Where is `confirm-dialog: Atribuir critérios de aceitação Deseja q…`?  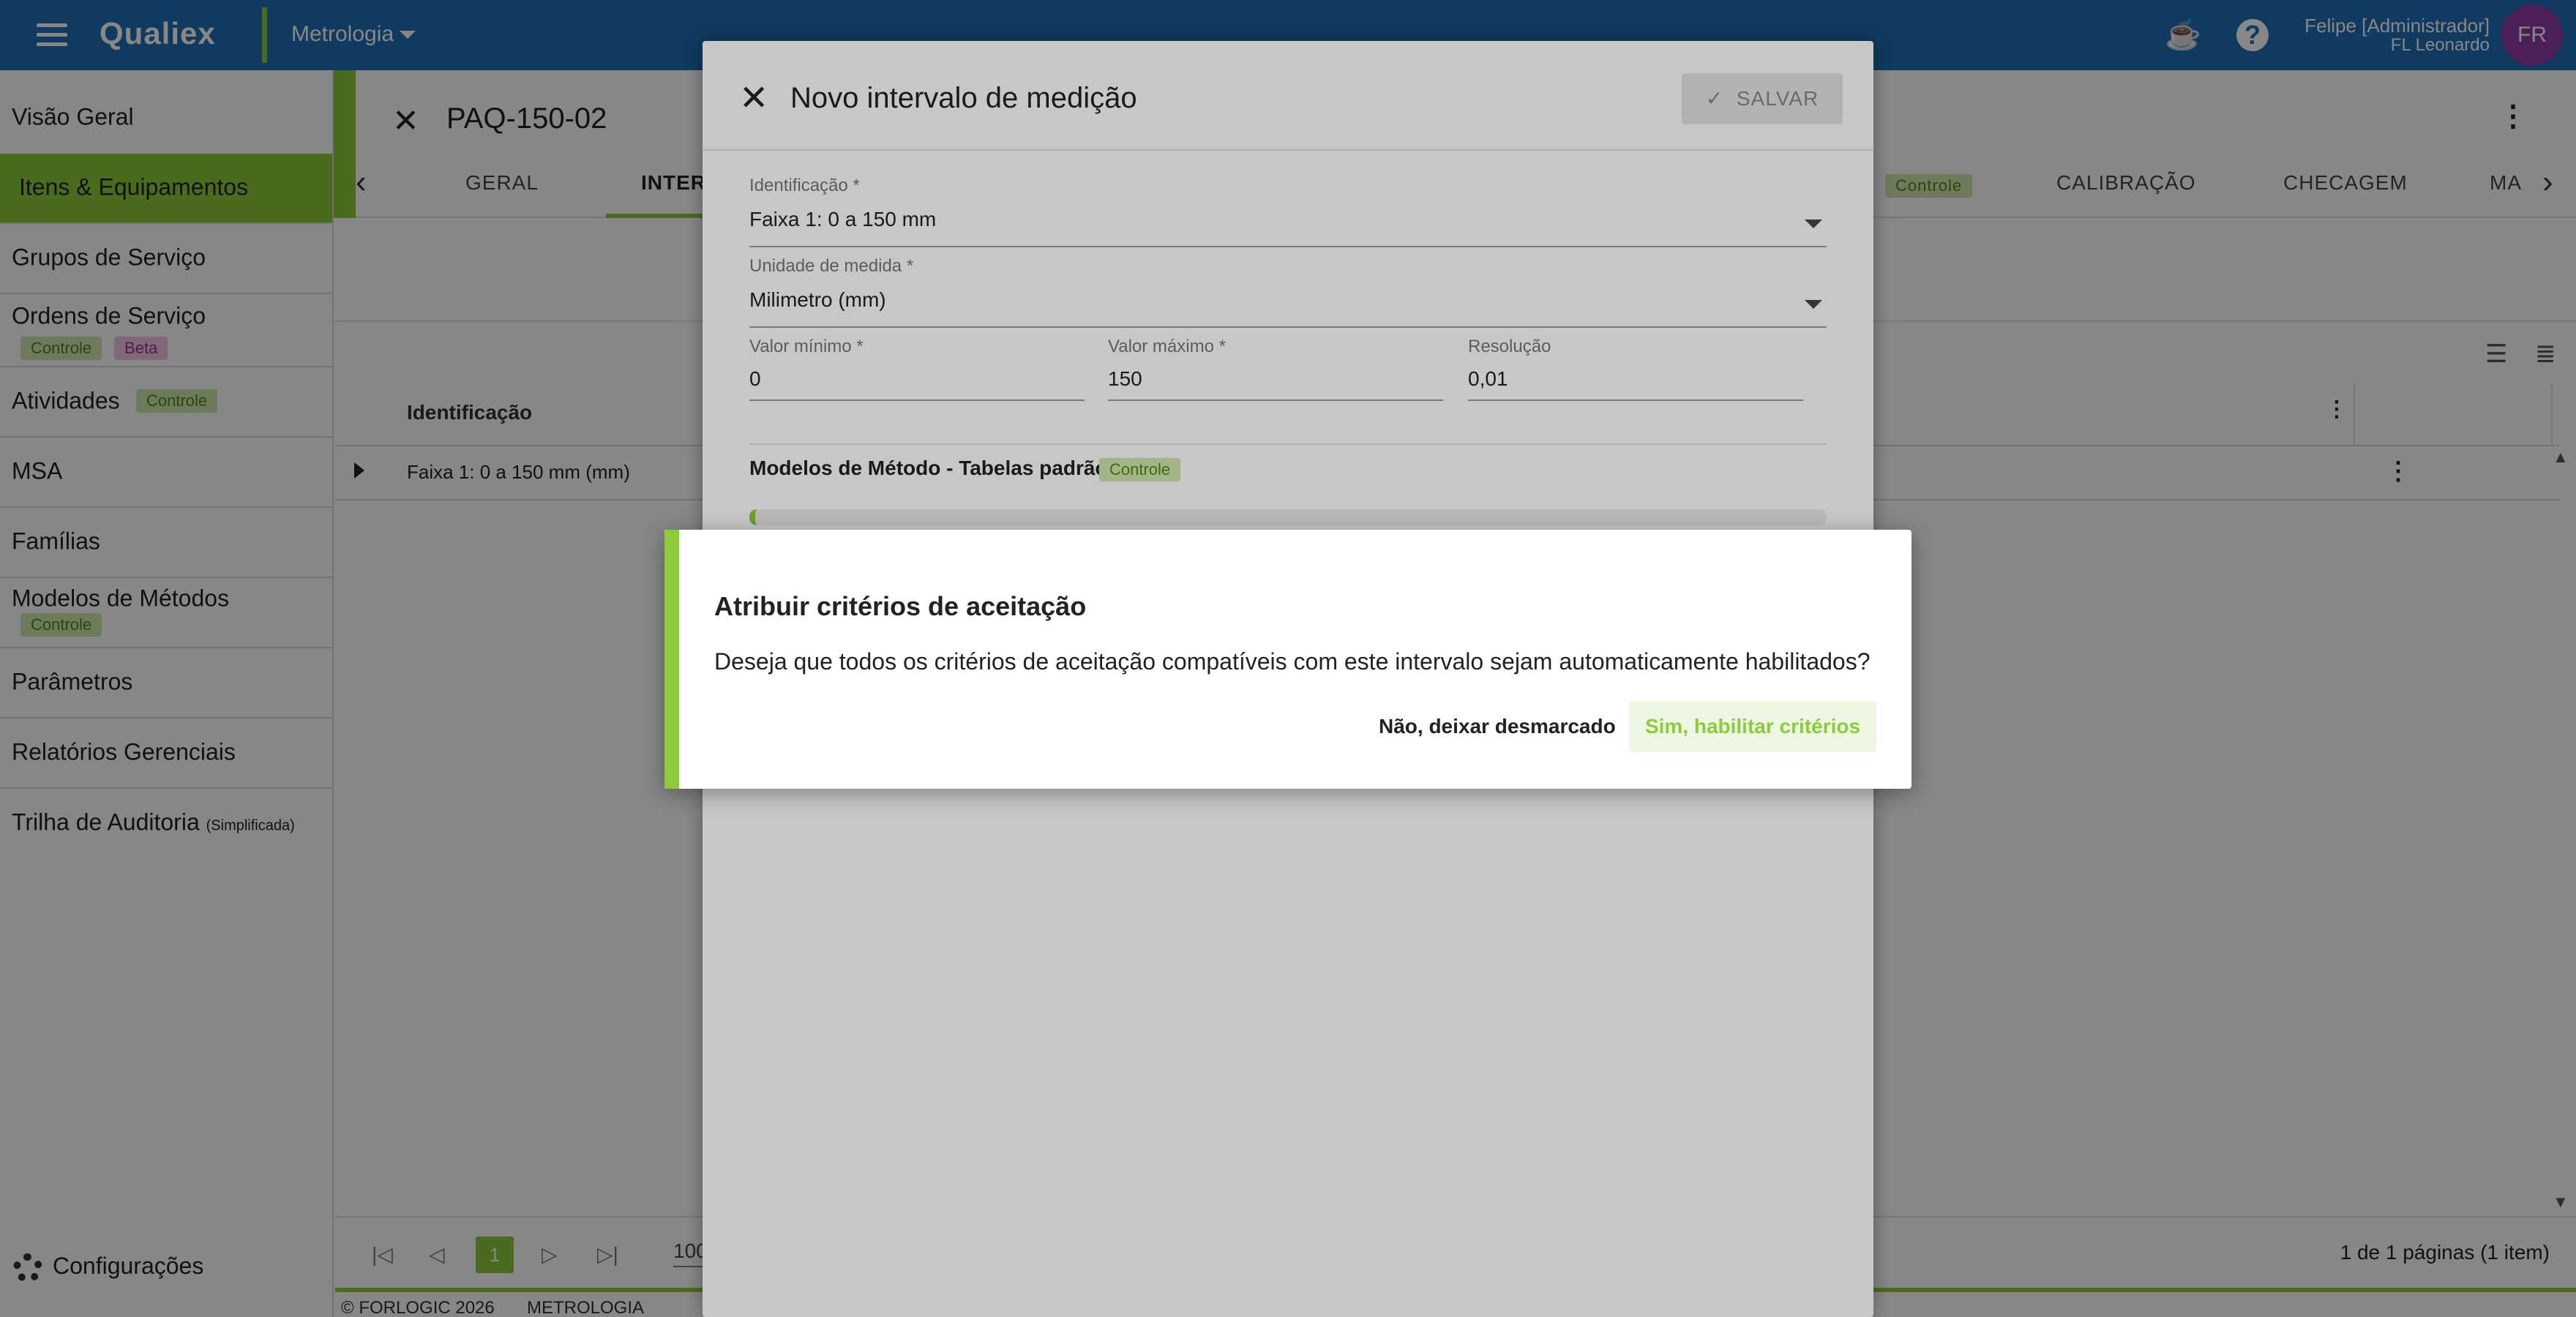 confirm-dialog: Atribuir critérios de aceitação Deseja q… is located at coordinates (1288, 659).